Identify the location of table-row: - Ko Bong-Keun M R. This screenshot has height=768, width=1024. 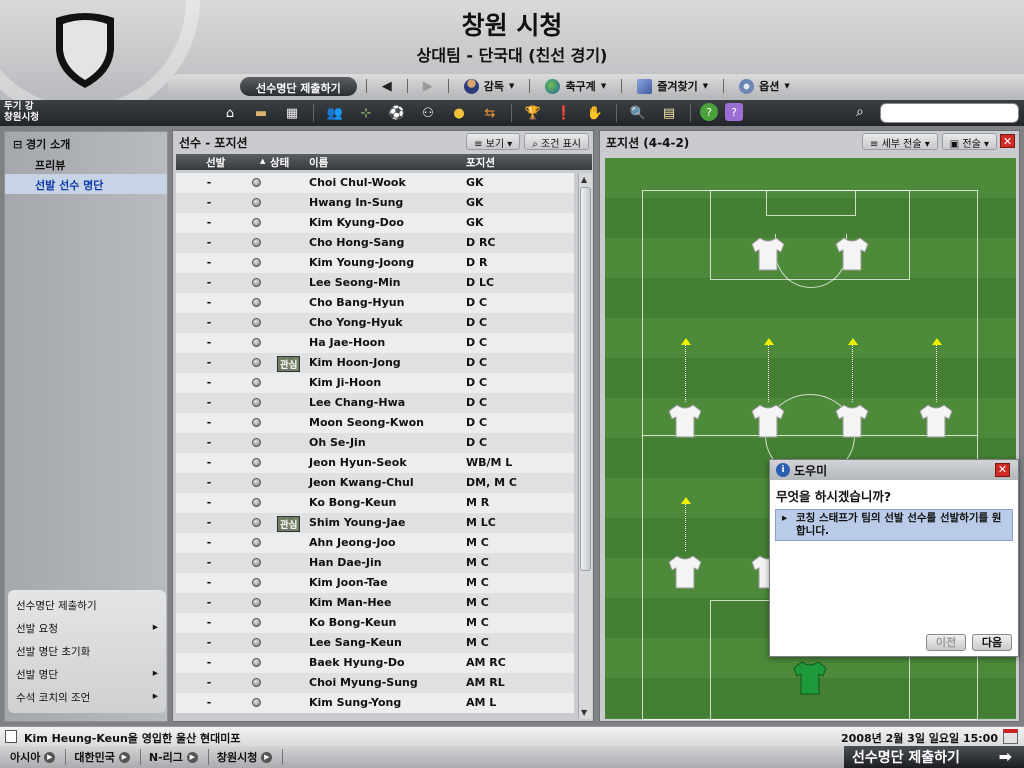
(375, 503).